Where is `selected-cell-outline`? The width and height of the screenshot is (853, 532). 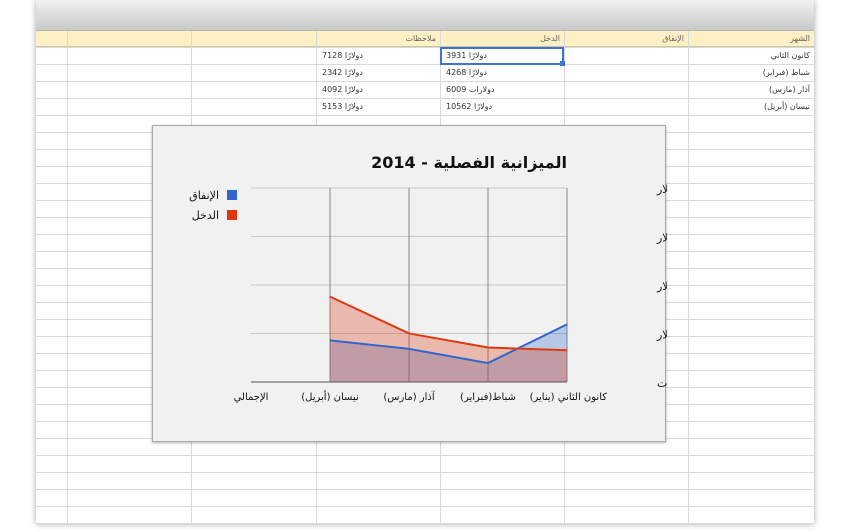
selected-cell-outline is located at coordinates (502, 56).